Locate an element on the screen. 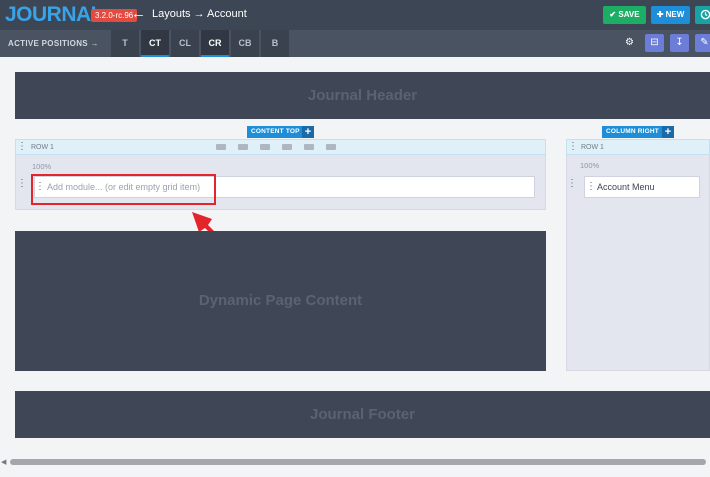 Image resolution: width=710 pixels, height=477 pixels. dynamic-page-content-label: Dynamic Page Content is located at coordinates (280, 300).